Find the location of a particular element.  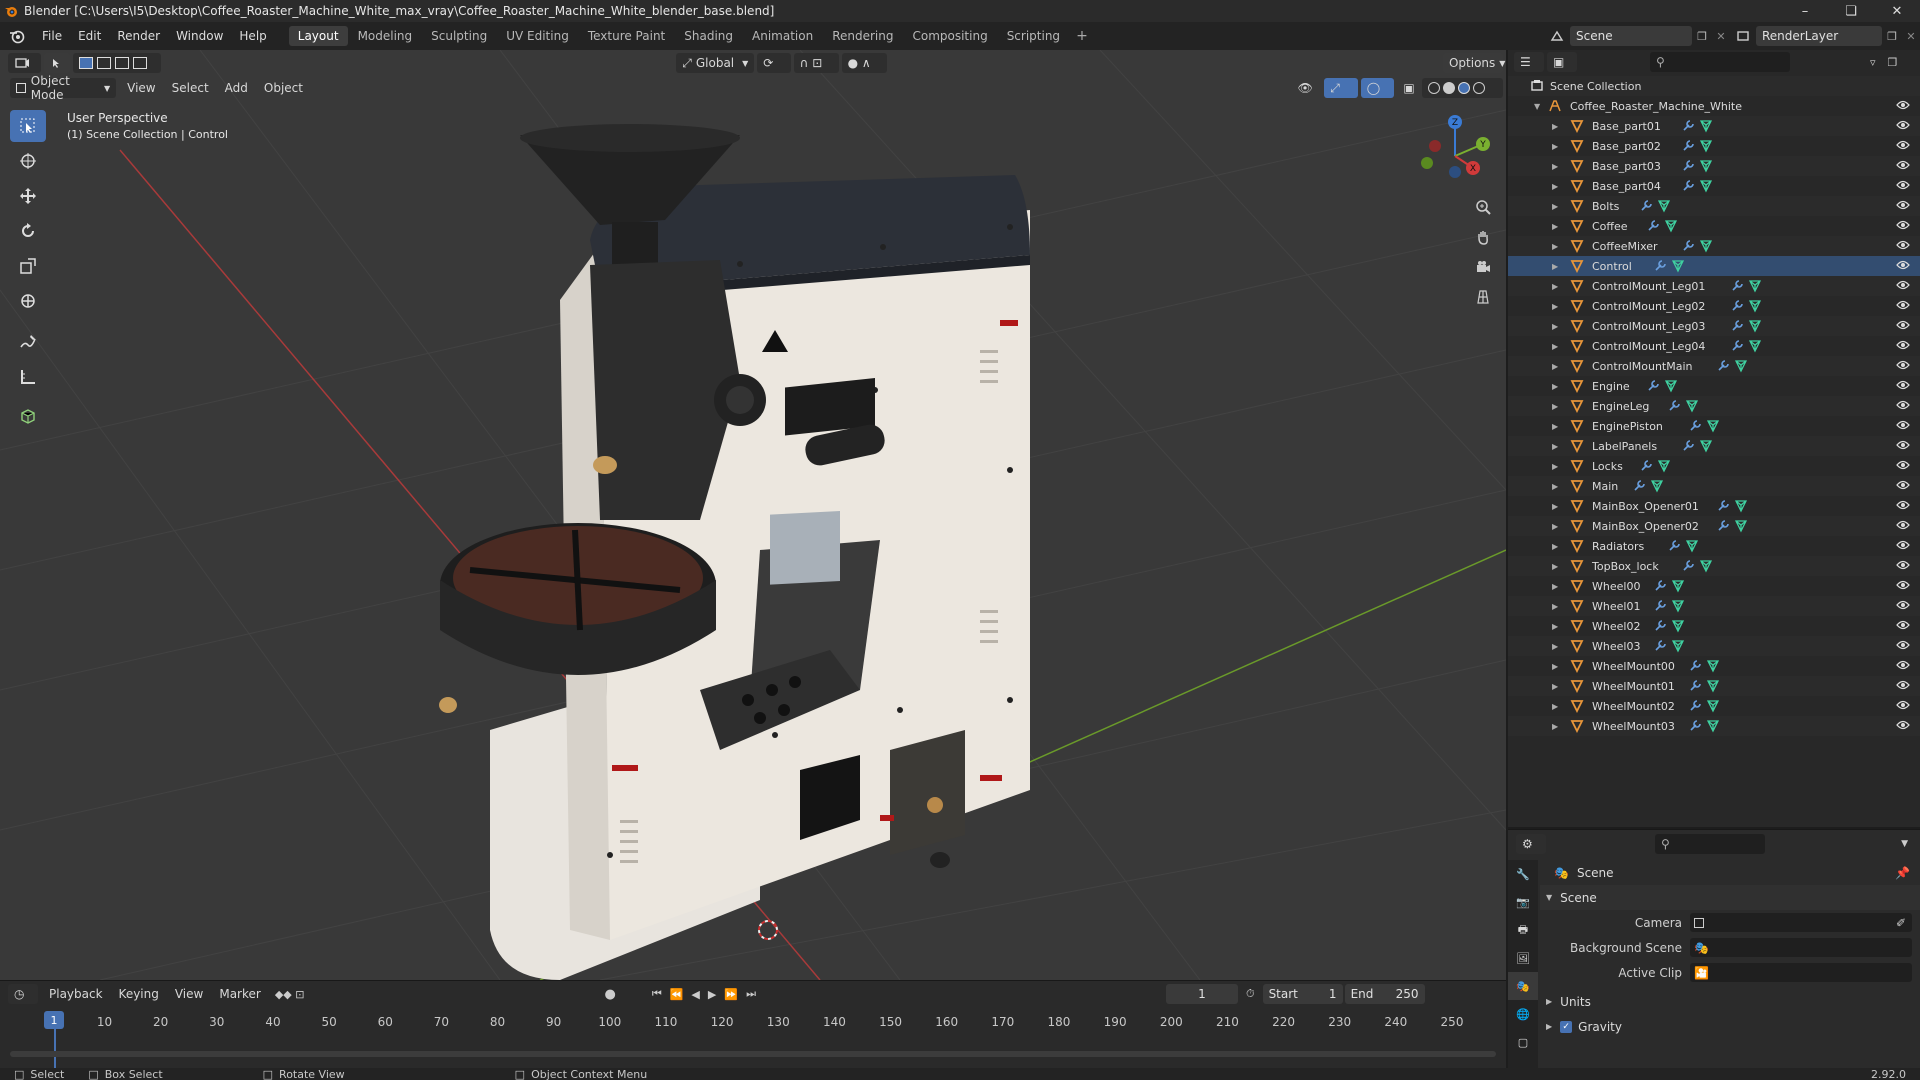

view-layer-field: RenderLayer is located at coordinates (1819, 36).